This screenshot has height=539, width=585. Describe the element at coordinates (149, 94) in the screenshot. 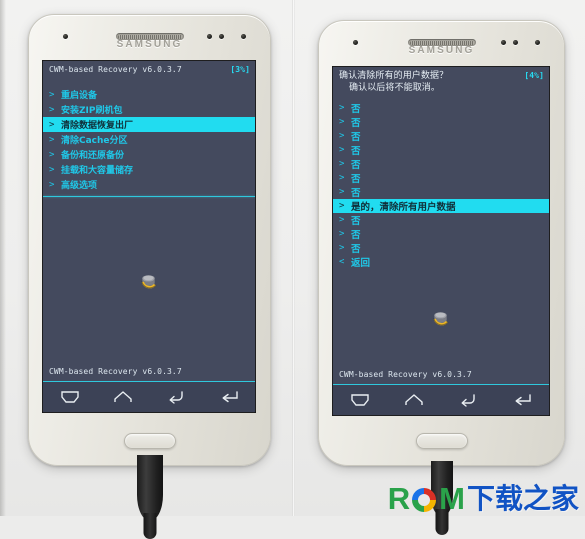

I see `menu-item: > 重启设备` at that location.